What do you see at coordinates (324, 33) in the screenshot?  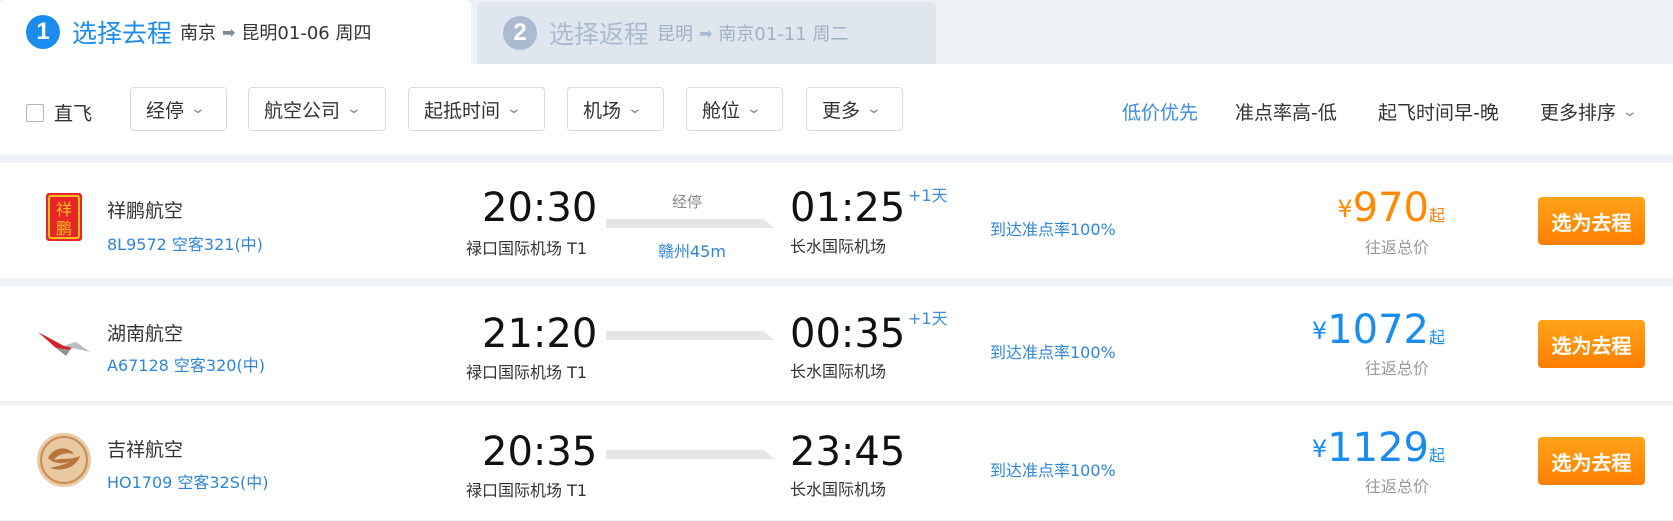 I see `route-date: 01-06 周四` at bounding box center [324, 33].